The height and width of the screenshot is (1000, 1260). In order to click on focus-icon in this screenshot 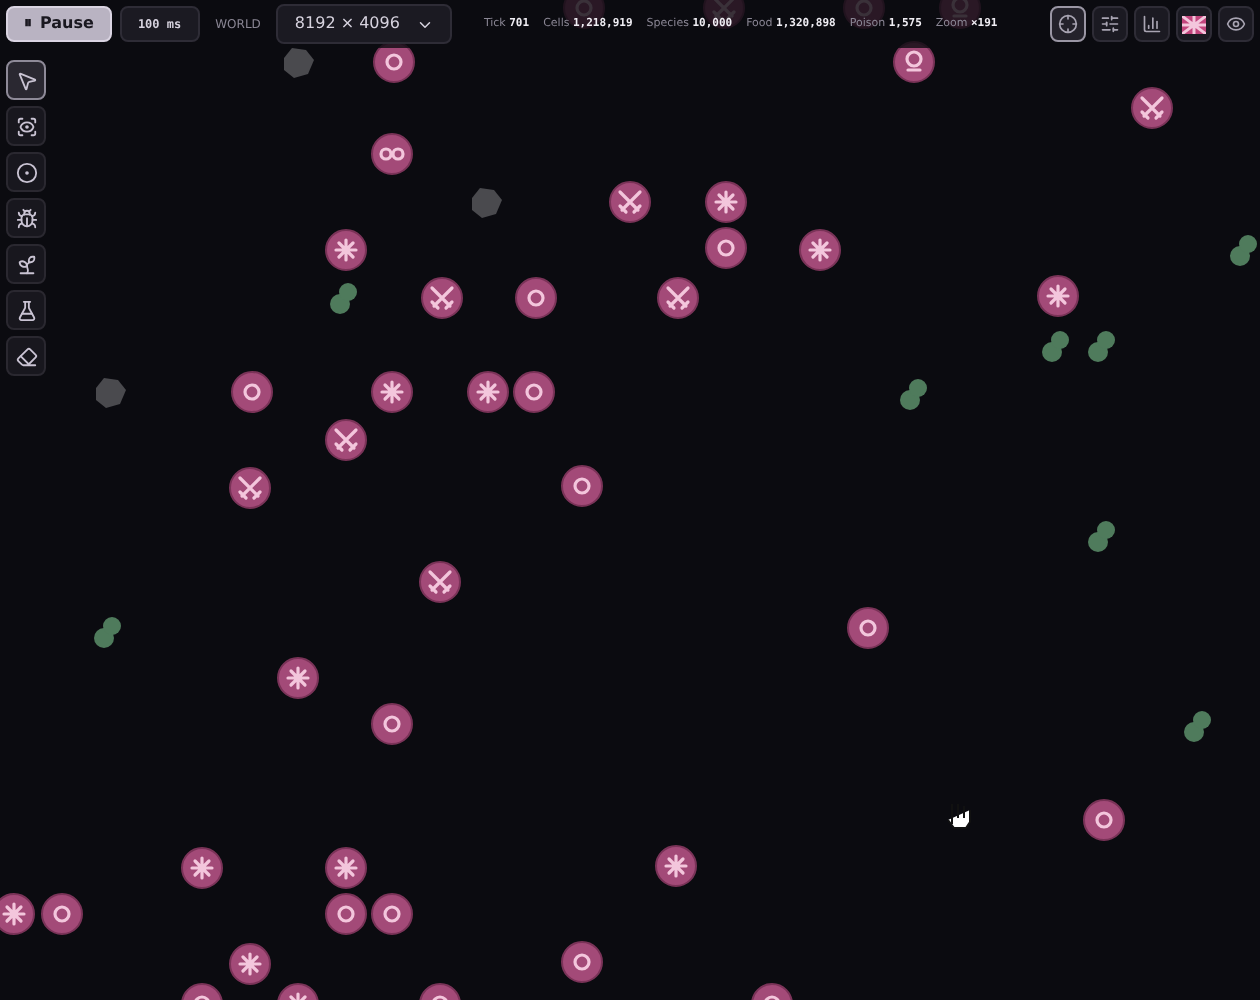, I will do `click(26, 126)`.